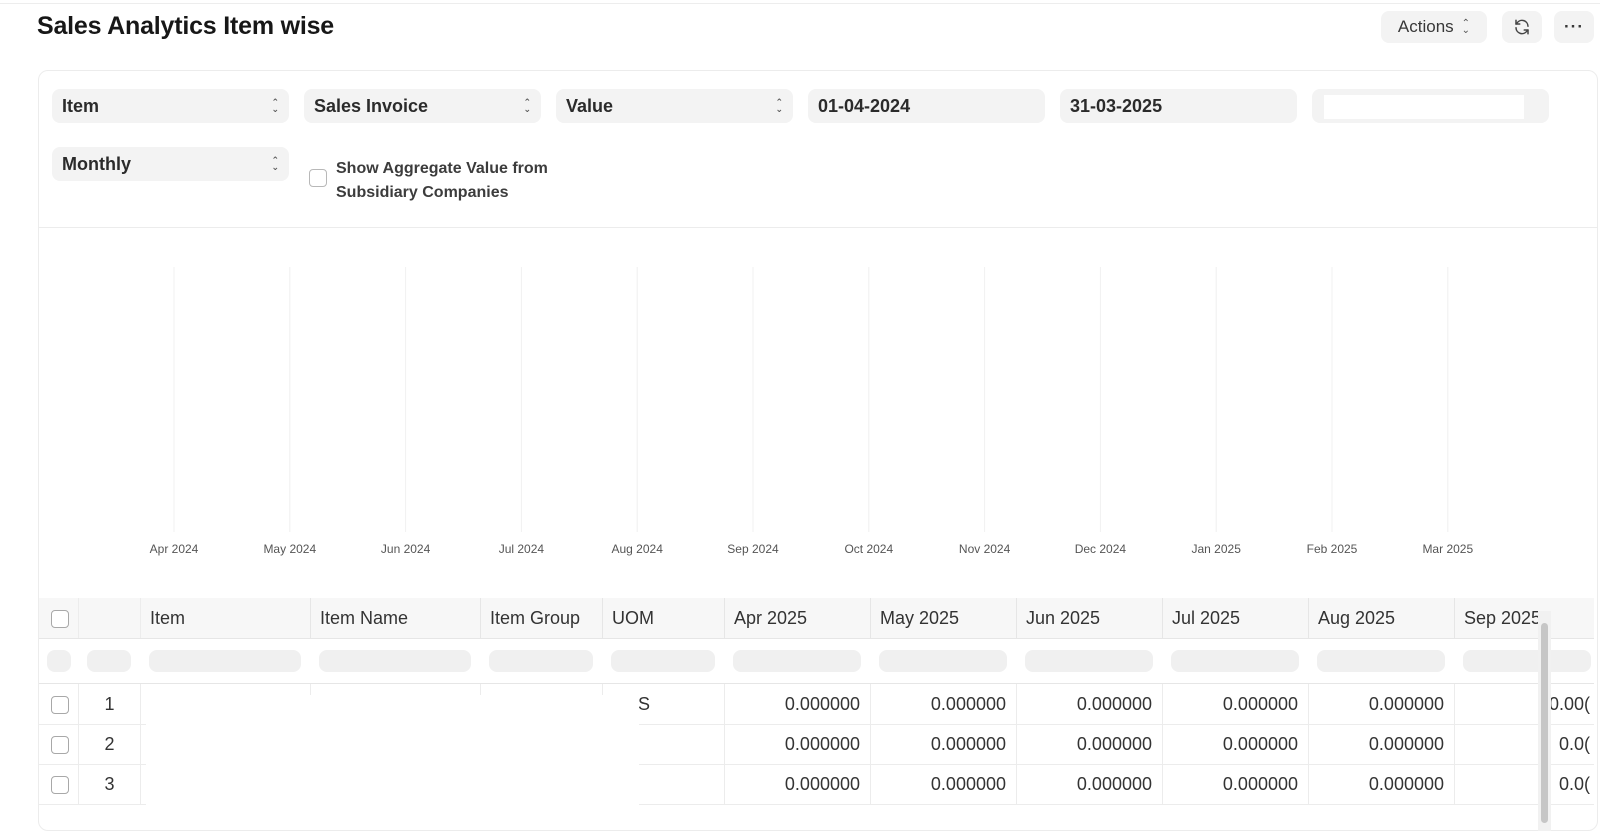 This screenshot has height=831, width=1600. I want to click on refresh-button, so click(1522, 27).